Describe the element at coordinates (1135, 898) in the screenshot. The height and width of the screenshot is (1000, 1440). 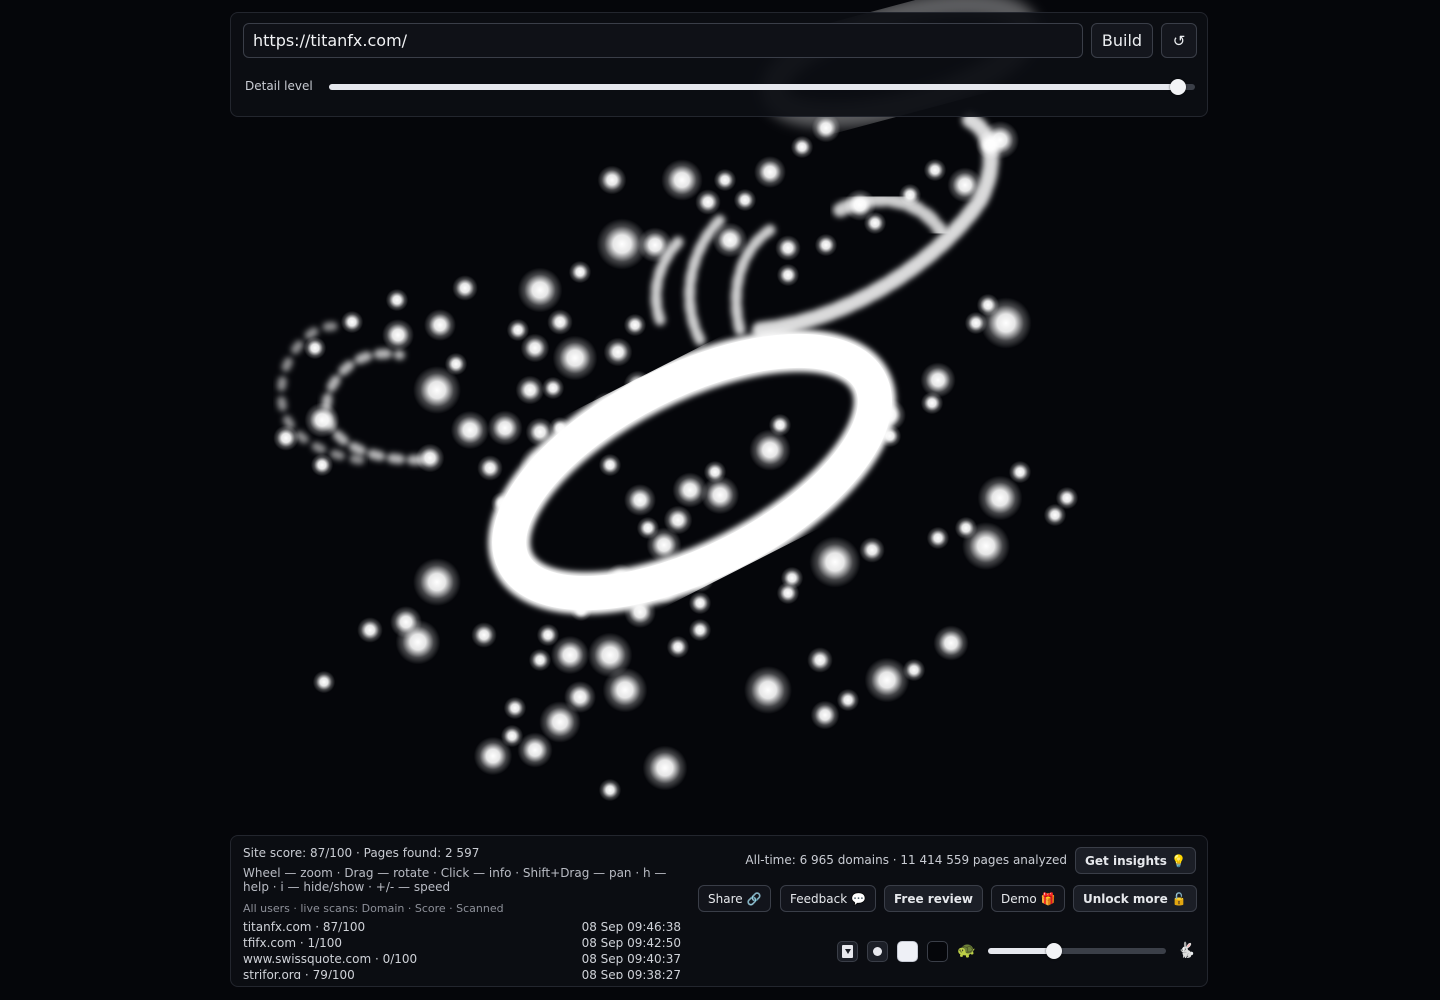
I see `unlock-more-button: Unlock more 🔓` at that location.